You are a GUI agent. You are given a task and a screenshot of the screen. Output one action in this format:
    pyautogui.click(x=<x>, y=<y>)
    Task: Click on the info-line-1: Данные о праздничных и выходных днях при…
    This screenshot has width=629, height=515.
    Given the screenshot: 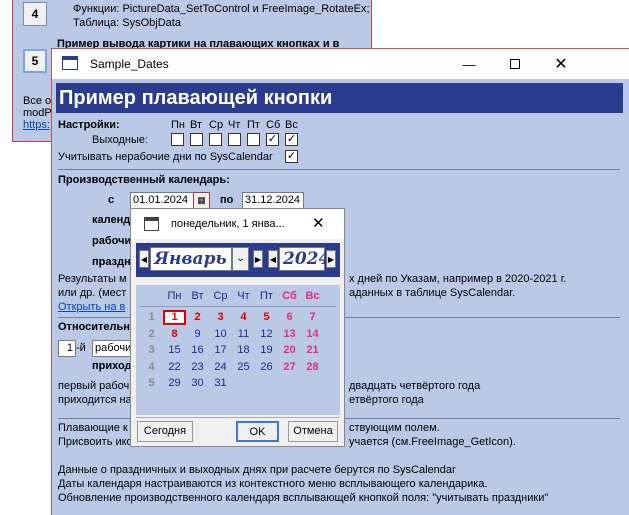 What is the action you would take?
    pyautogui.click(x=257, y=470)
    